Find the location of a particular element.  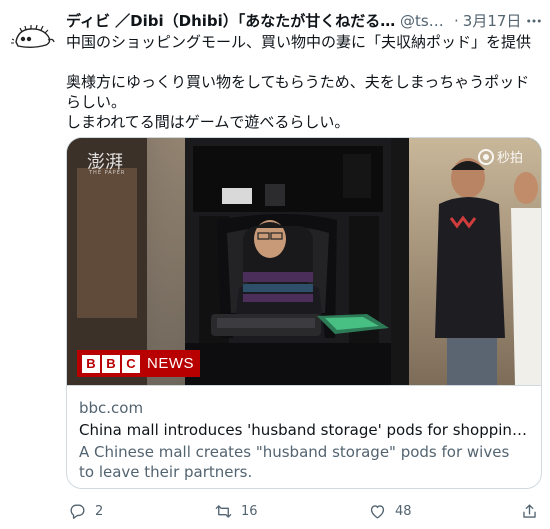

camera-icon is located at coordinates (485, 156).